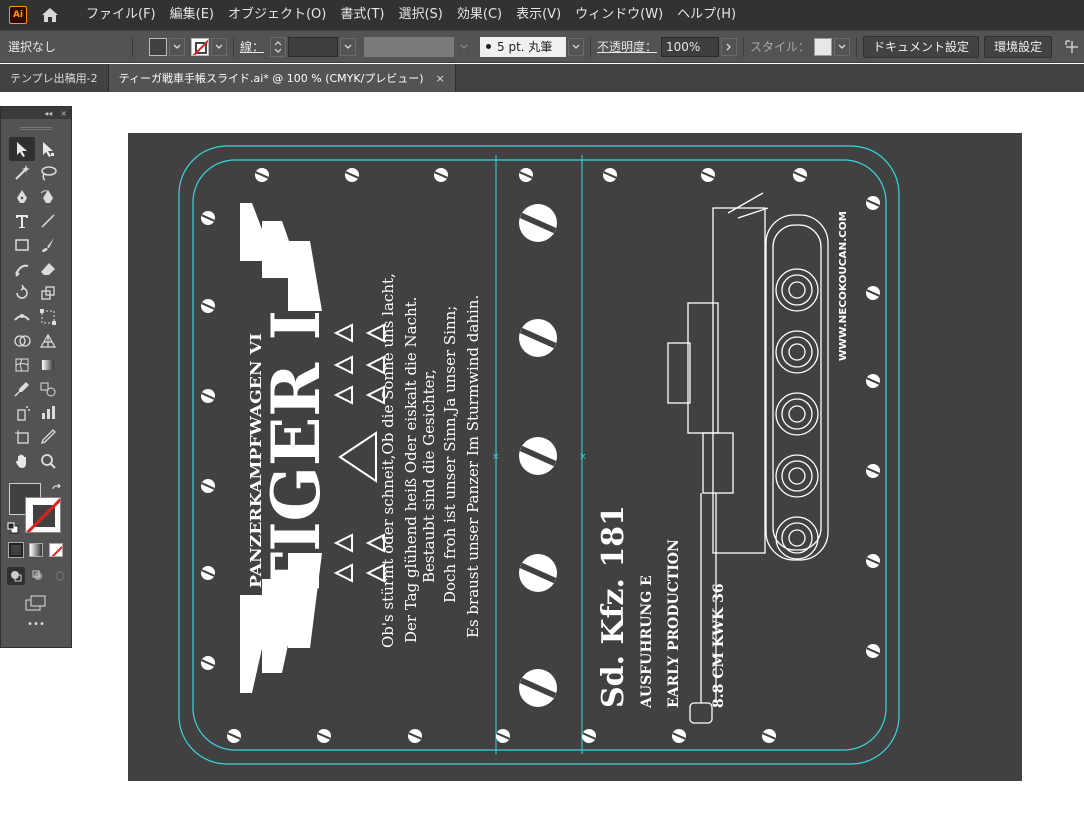  I want to click on collapse-icon: ◂◂, so click(48, 113).